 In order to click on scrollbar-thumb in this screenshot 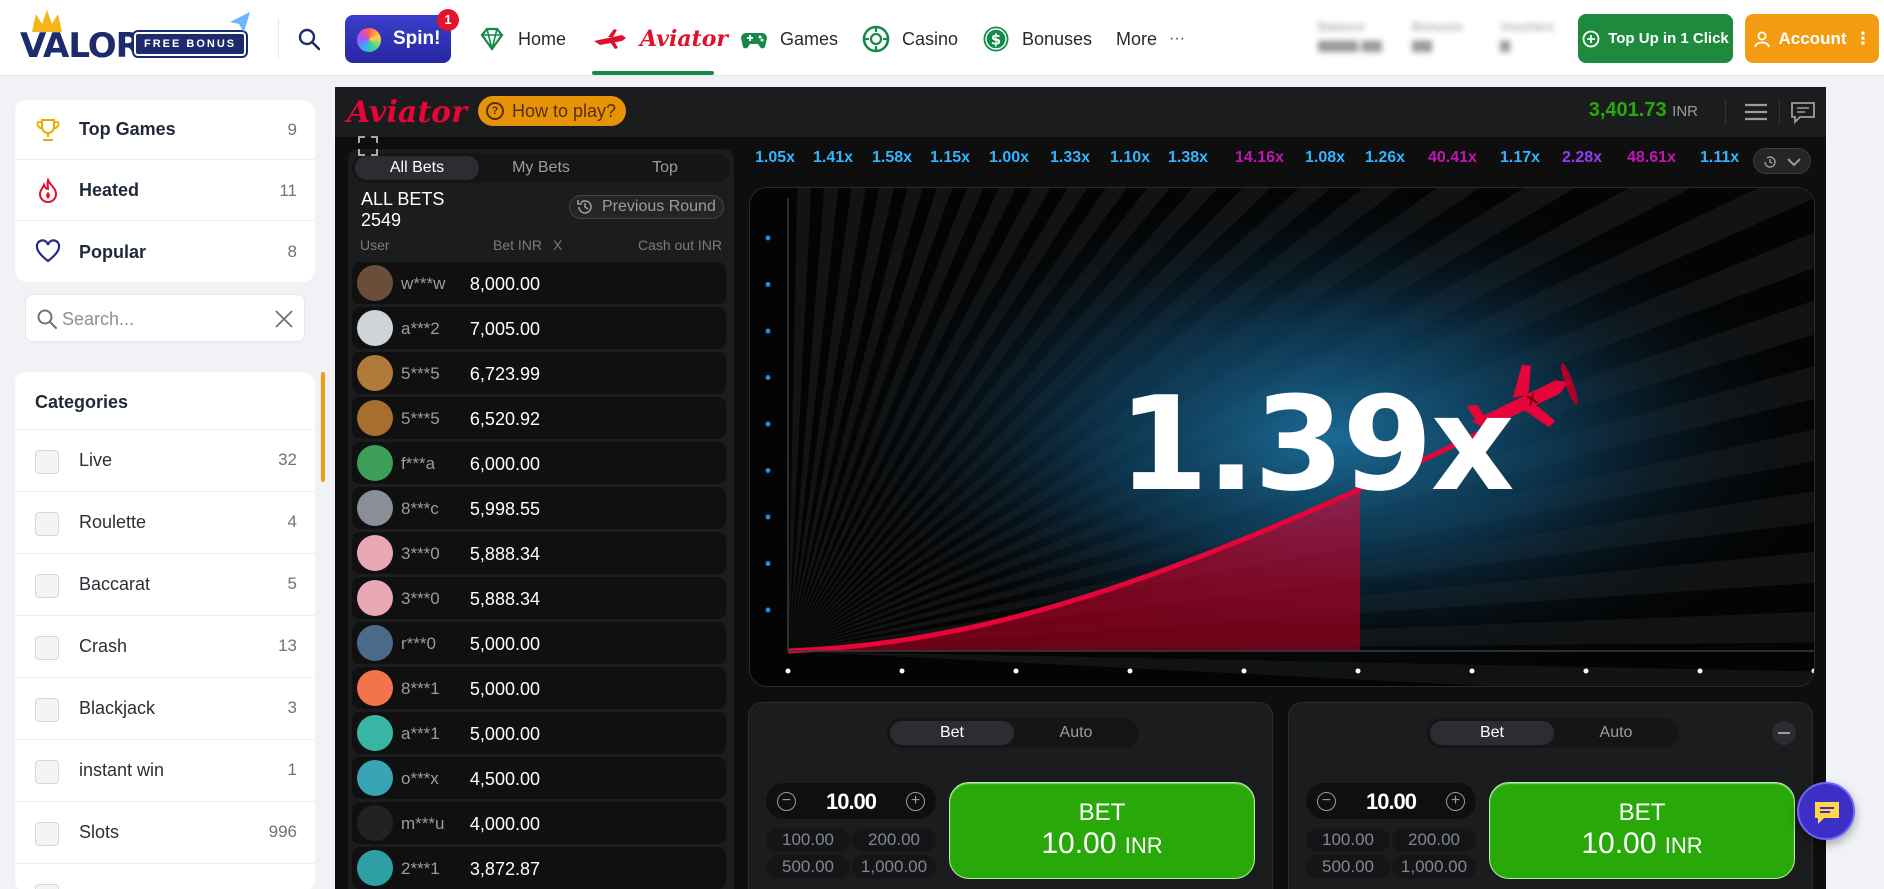, I will do `click(323, 427)`.